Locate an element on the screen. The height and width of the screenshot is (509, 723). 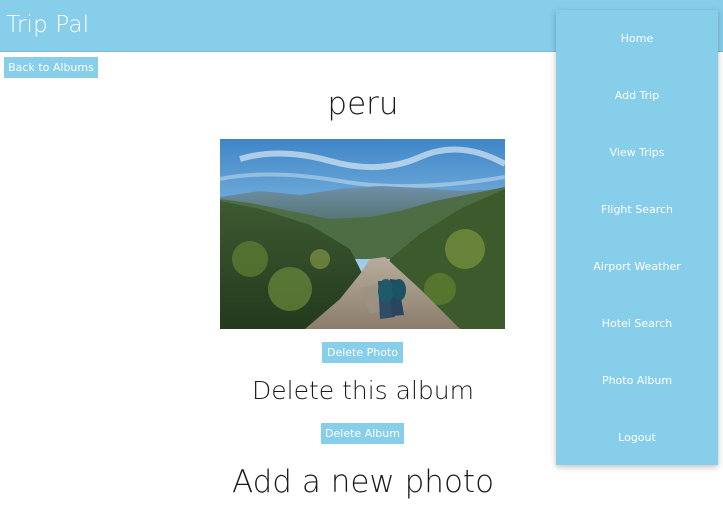
nav-item-home: Home is located at coordinates (637, 38).